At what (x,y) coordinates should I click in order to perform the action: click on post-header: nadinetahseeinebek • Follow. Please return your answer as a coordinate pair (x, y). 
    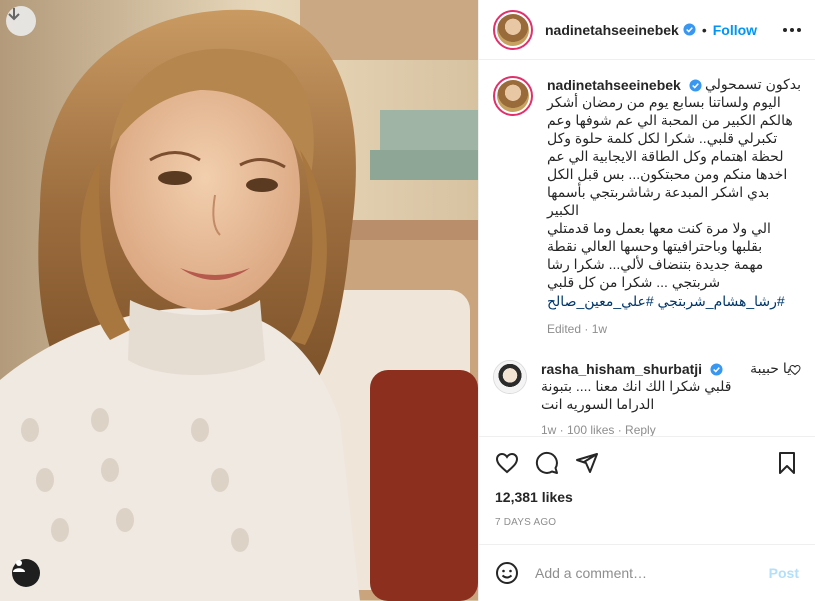
    Looking at the image, I should click on (647, 30).